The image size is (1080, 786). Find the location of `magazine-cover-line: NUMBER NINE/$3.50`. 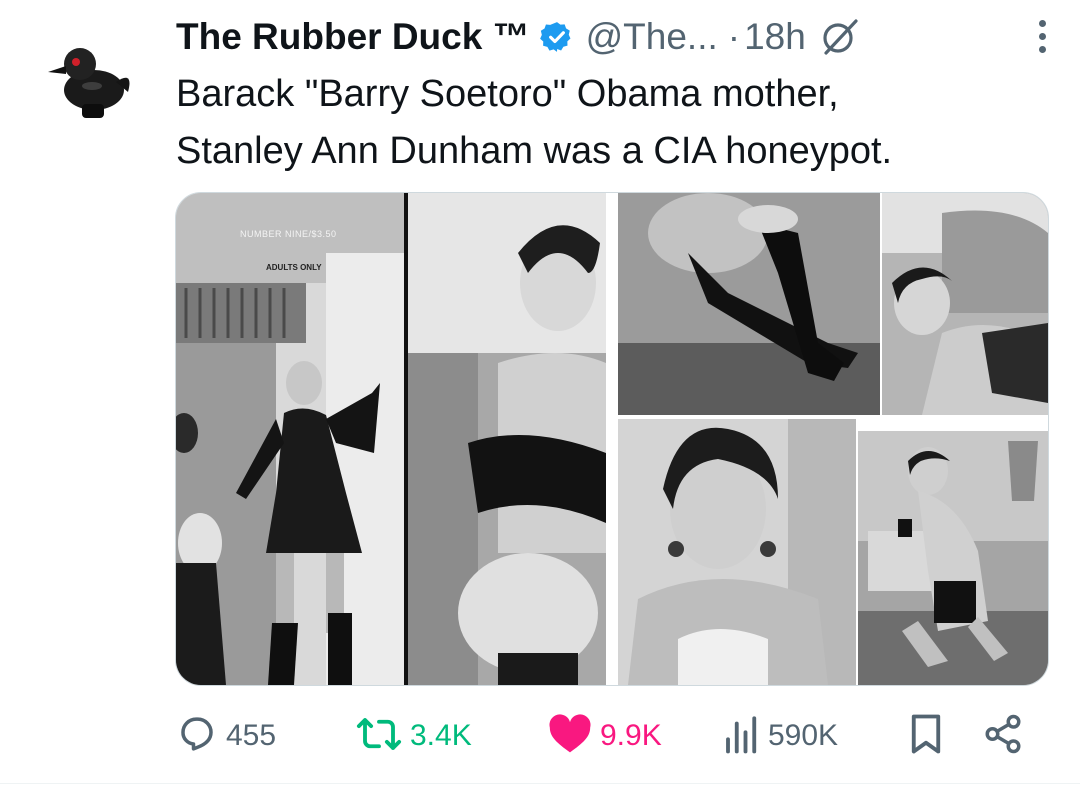

magazine-cover-line: NUMBER NINE/$3.50 is located at coordinates (288, 234).